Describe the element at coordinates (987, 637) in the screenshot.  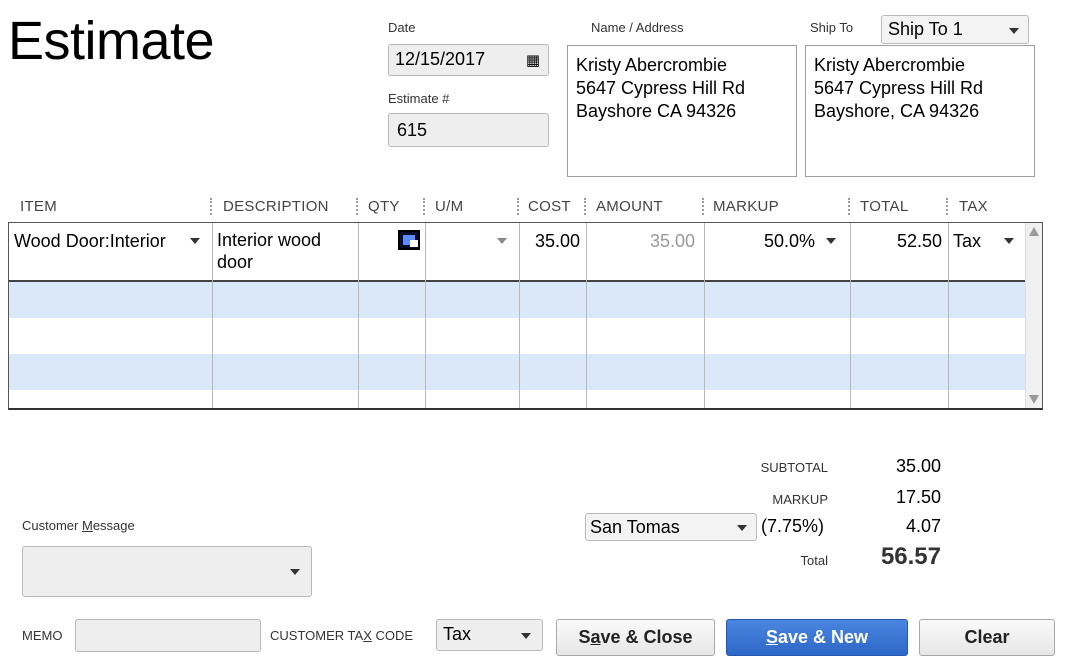
I see `clear-button: Clear` at that location.